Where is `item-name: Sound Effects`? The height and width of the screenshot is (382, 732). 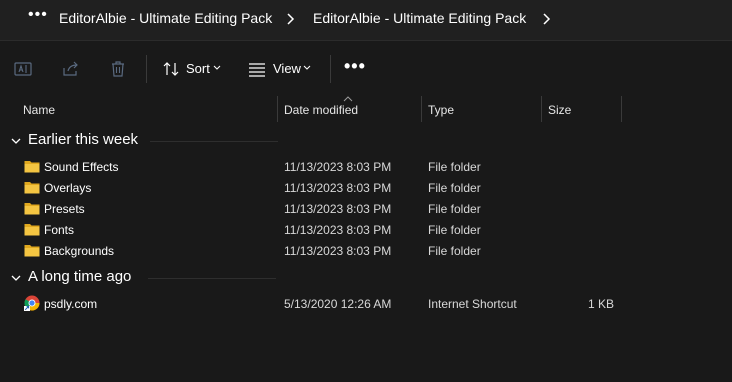
item-name: Sound Effects is located at coordinates (81, 167).